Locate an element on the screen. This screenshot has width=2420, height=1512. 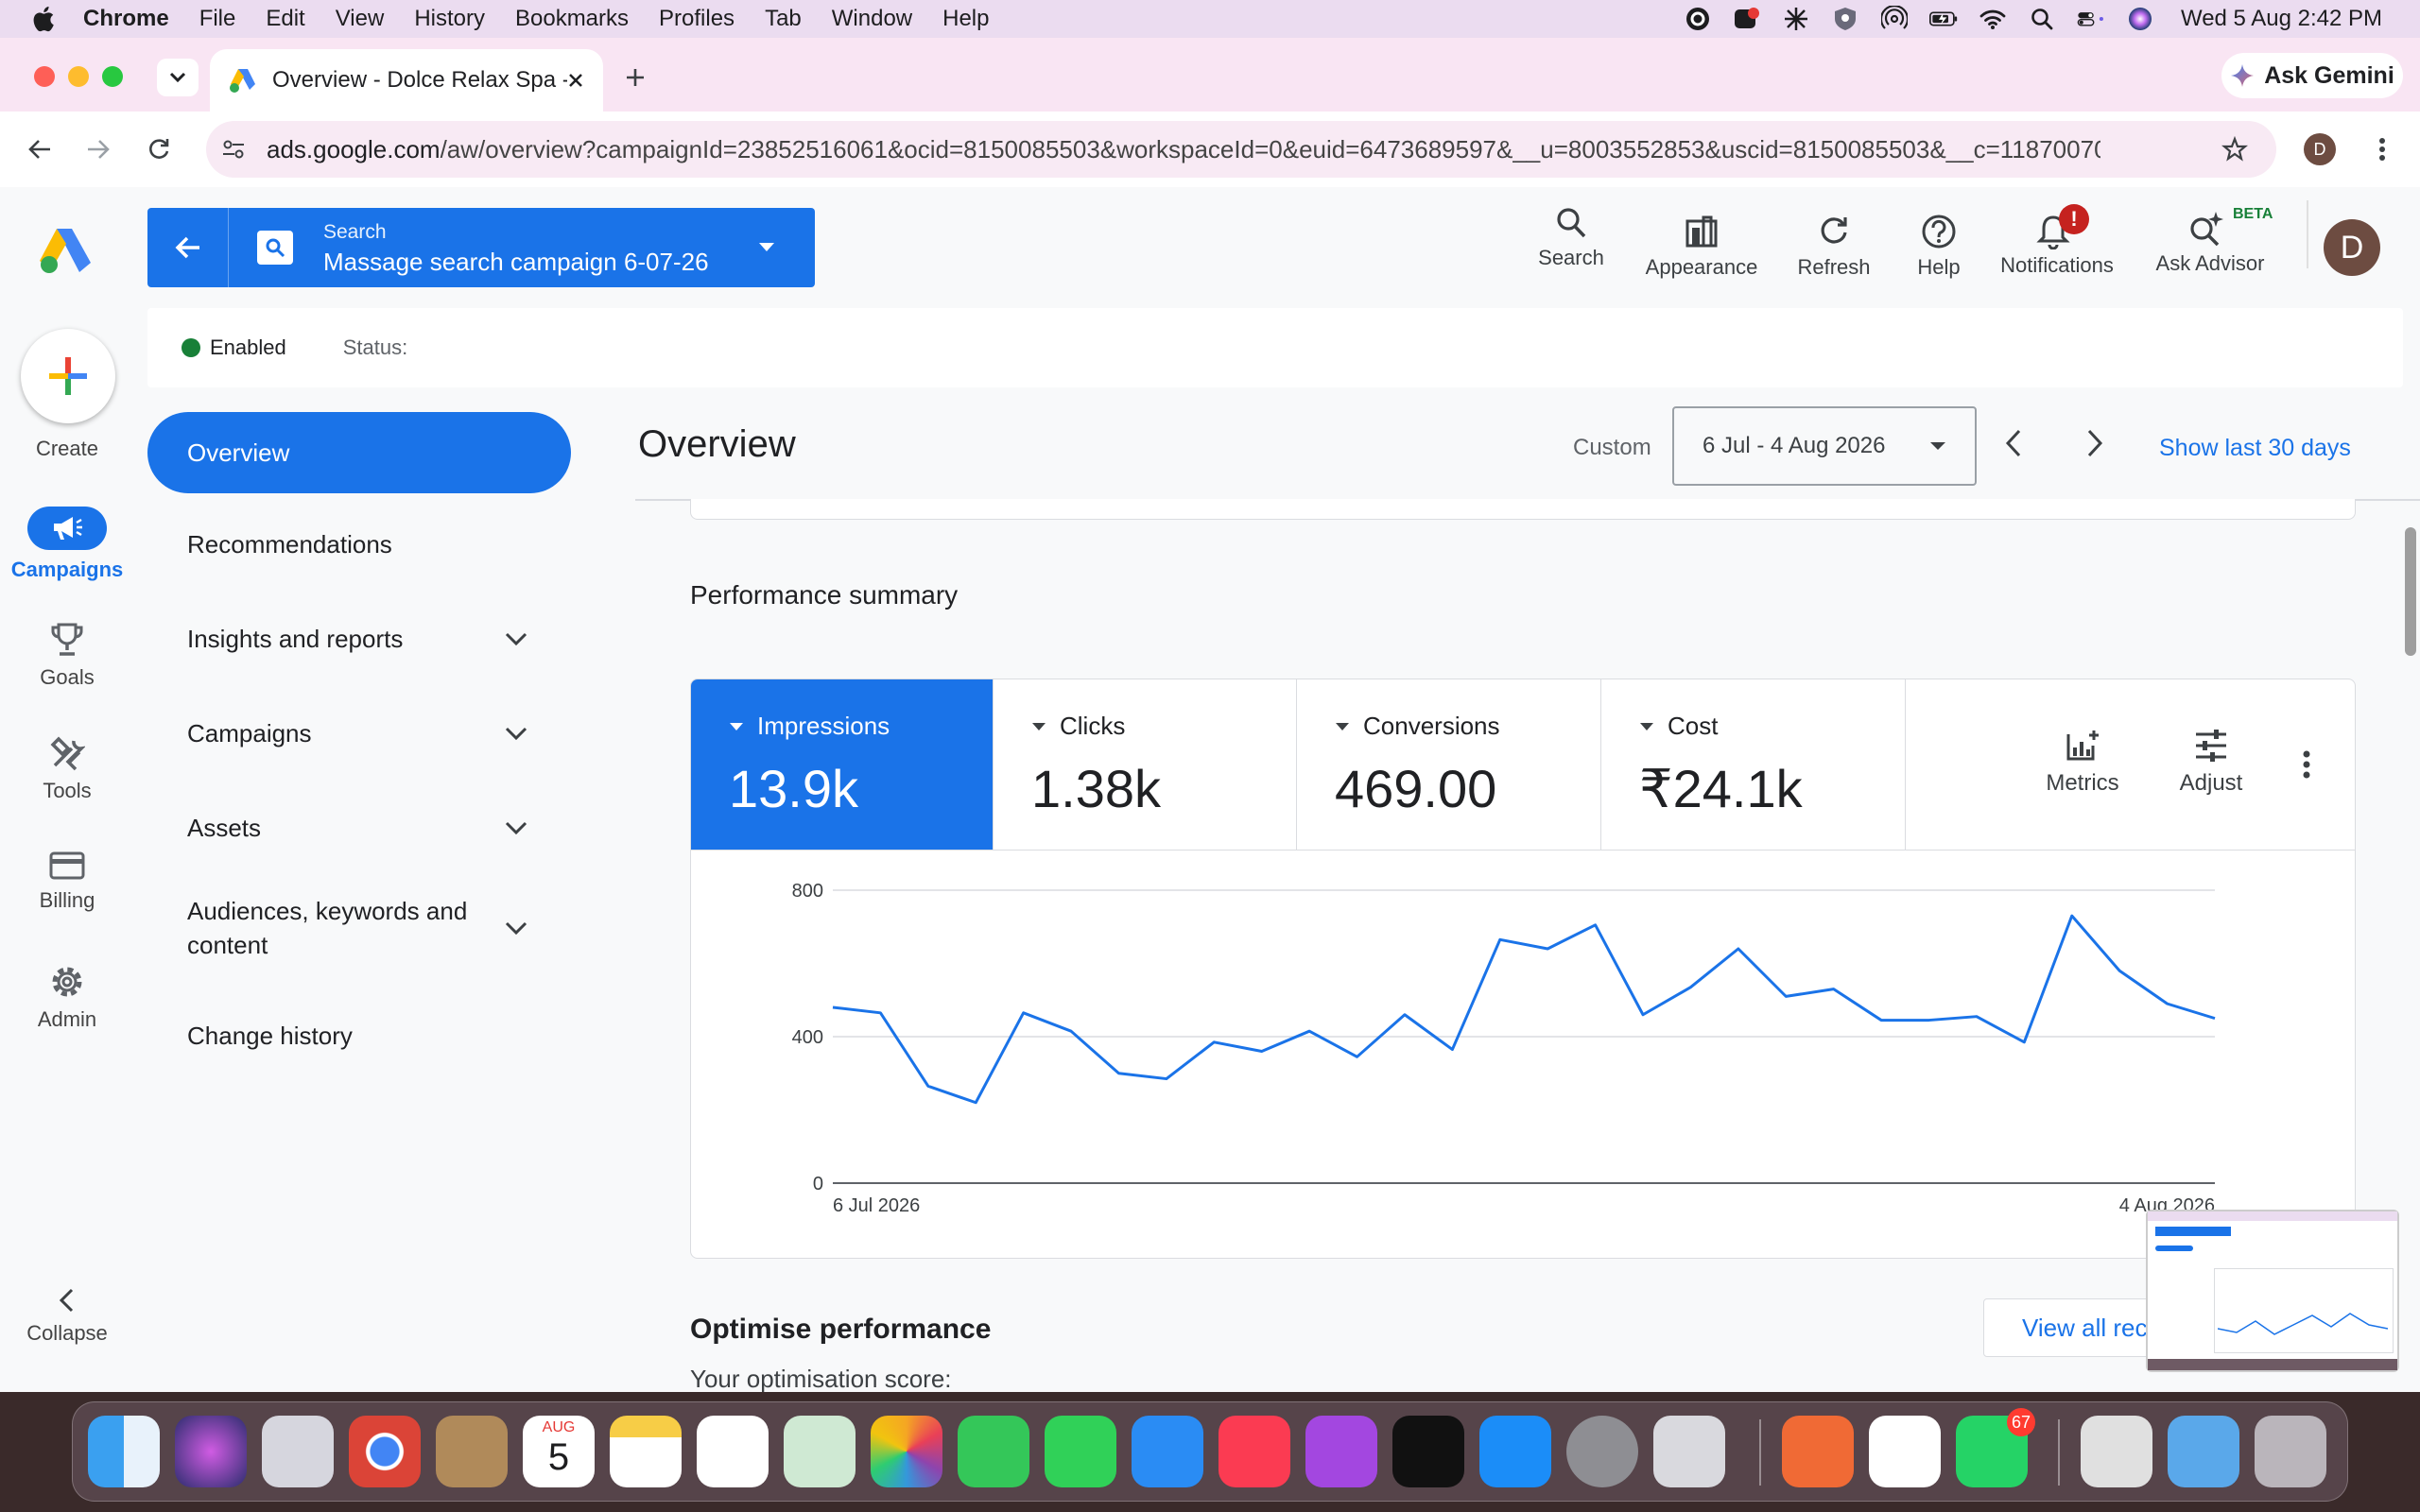
battery-icon is located at coordinates (1943, 19).